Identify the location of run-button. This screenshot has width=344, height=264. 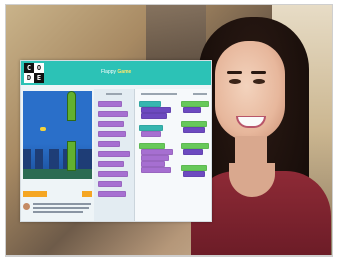
(35, 194).